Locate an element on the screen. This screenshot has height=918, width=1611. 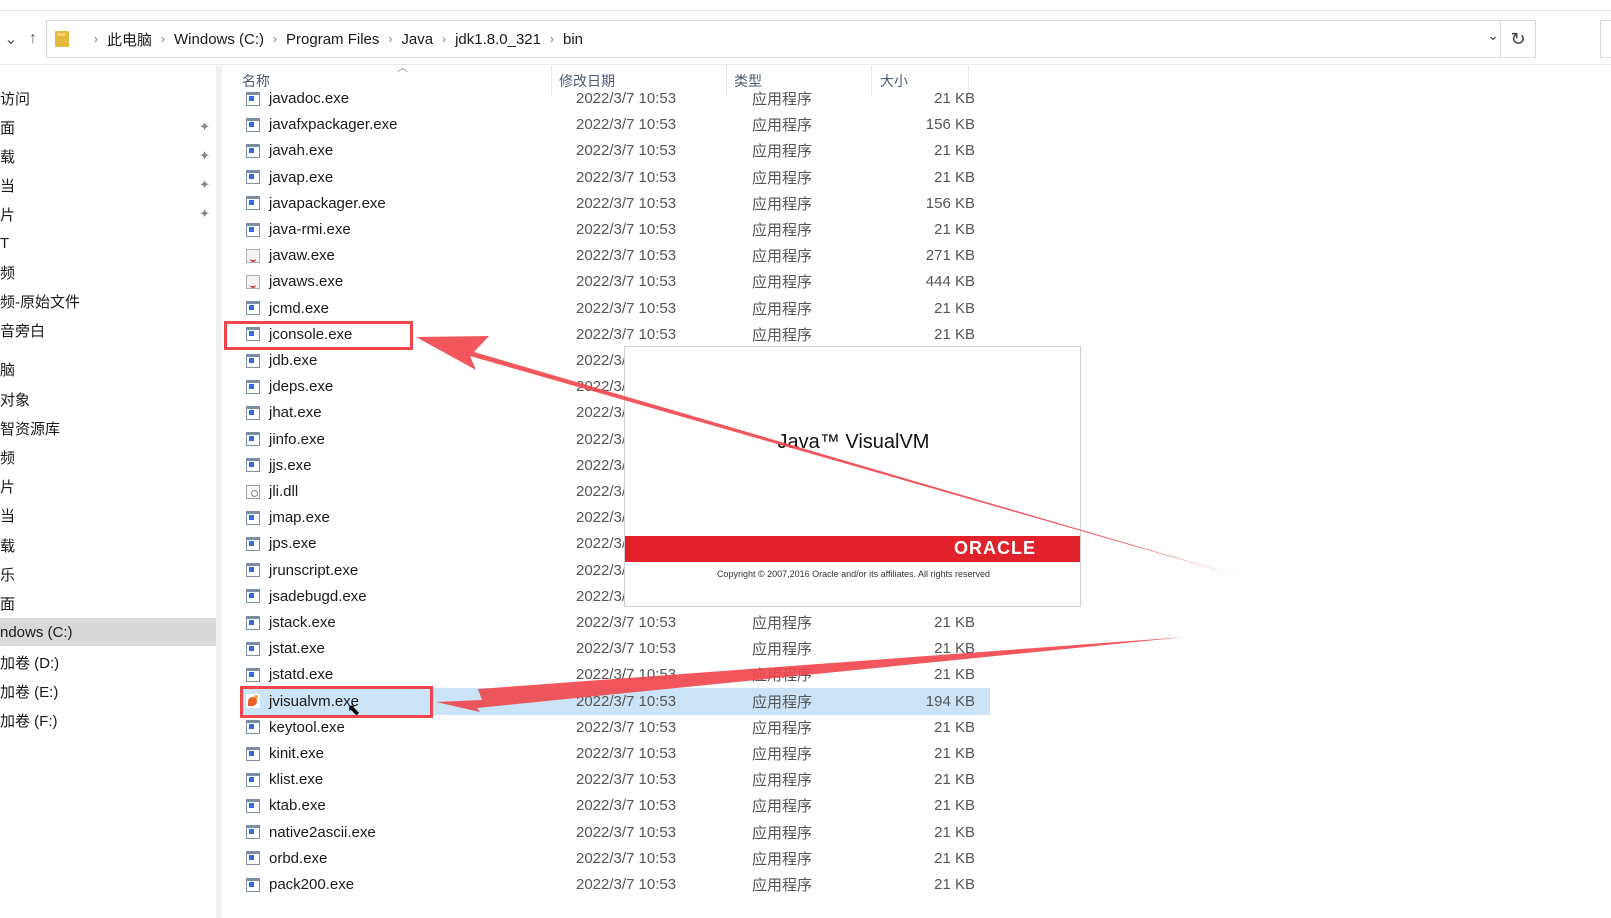
table-row: jcmd.exe 2022/3/7 10:53 应用程序 21 KB is located at coordinates (615, 308).